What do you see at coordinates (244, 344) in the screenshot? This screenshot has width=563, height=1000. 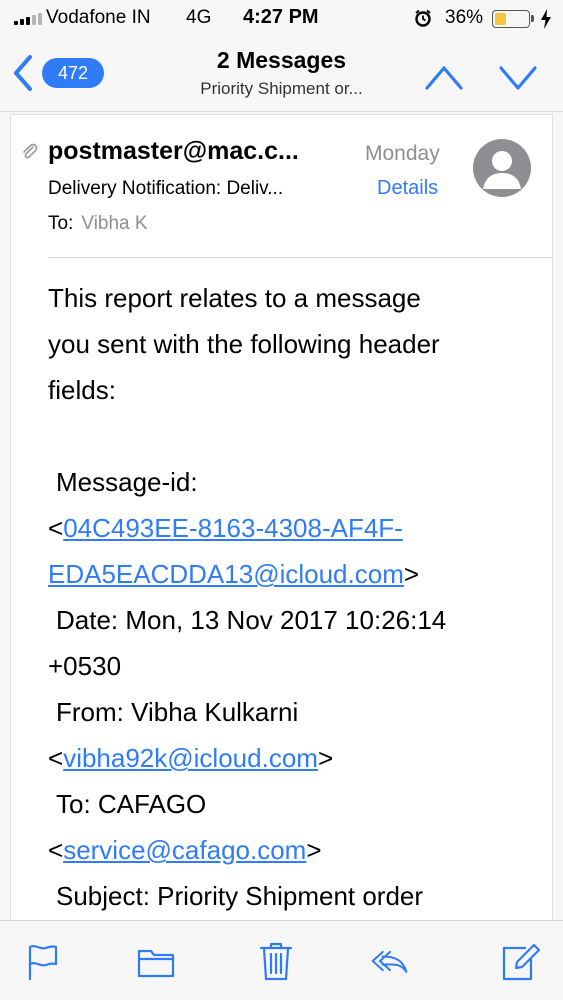 I see `body-line: you sent with the following header` at bounding box center [244, 344].